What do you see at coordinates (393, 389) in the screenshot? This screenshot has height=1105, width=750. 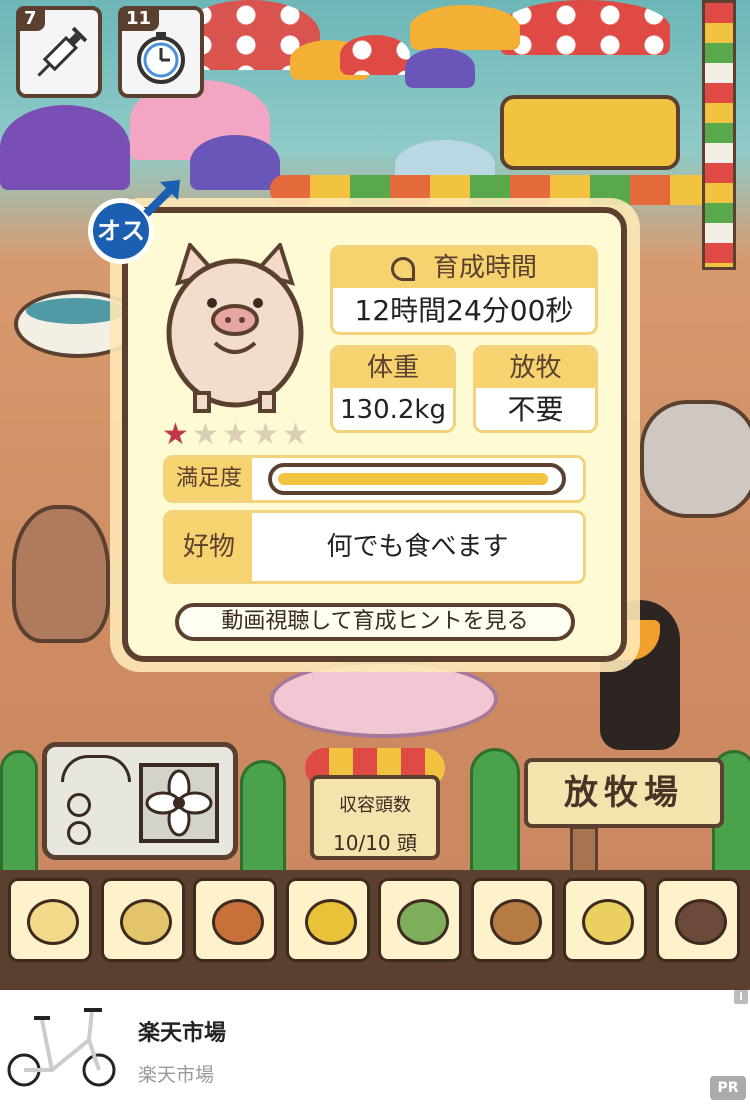 I see `weight-box: 体重 130.2kg` at bounding box center [393, 389].